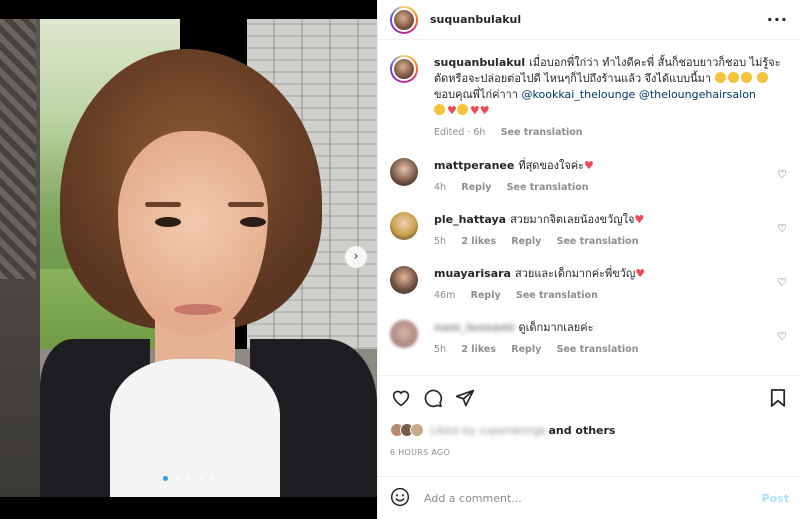 The height and width of the screenshot is (519, 800). I want to click on comment-text: ดูเด็กมากเลยค่ะ, so click(556, 327).